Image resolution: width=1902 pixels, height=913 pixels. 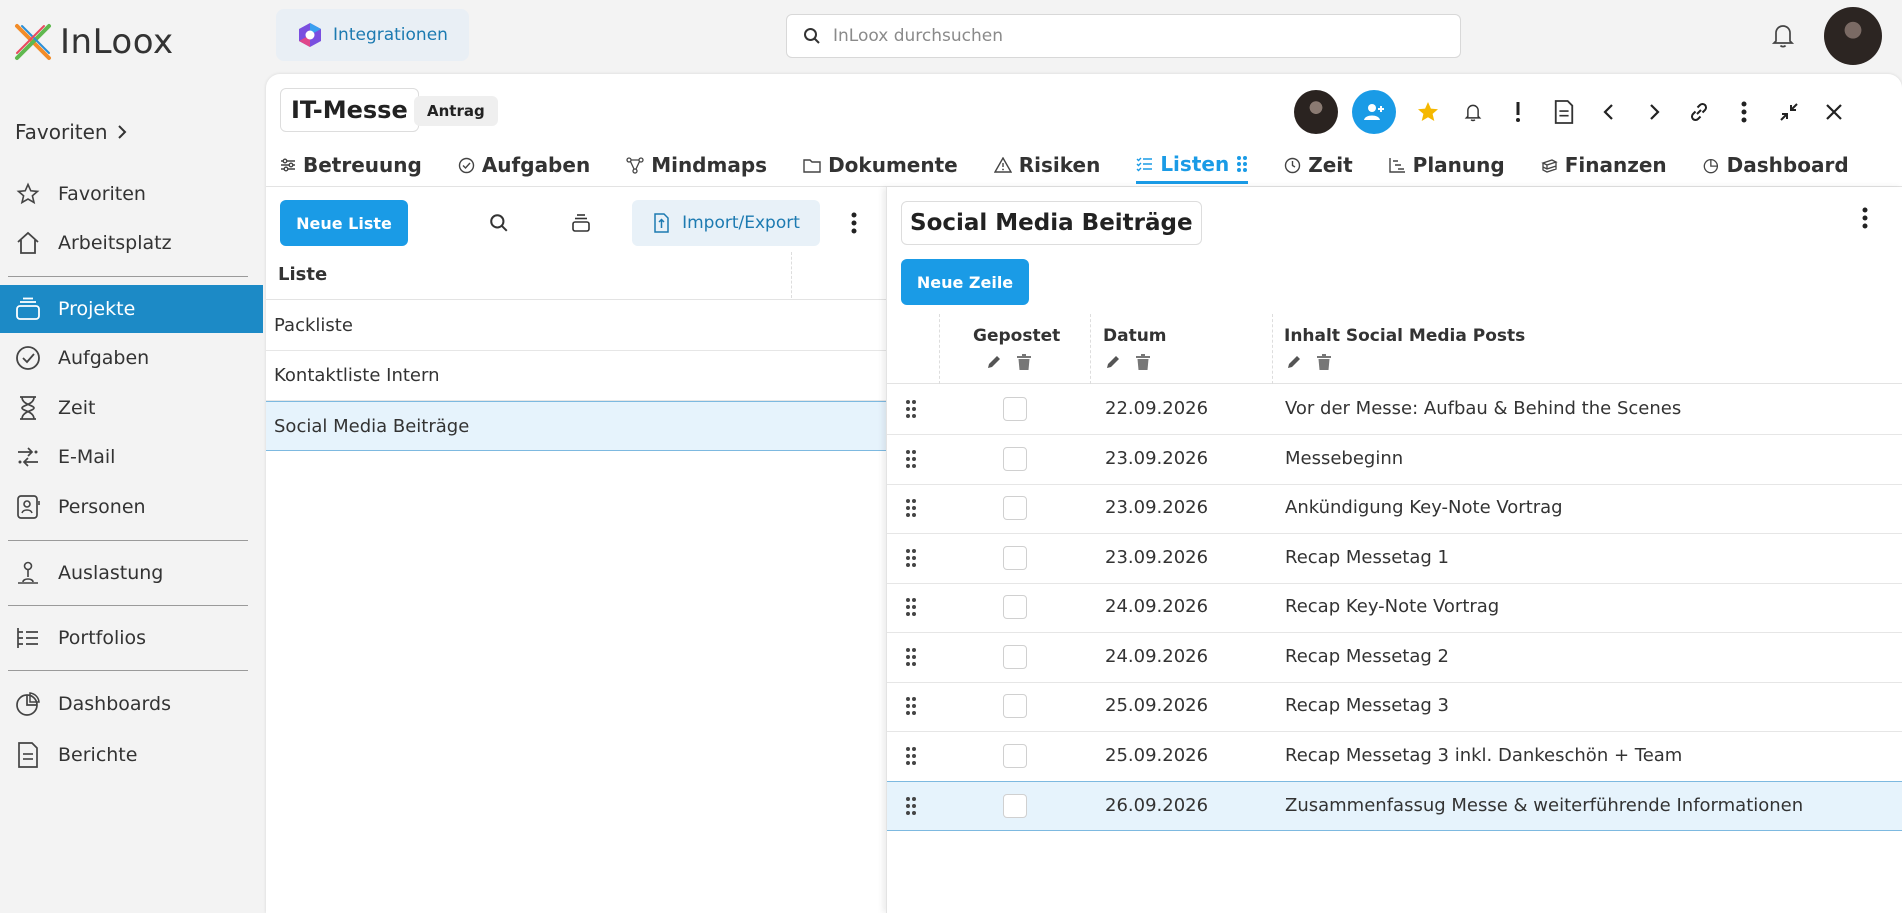 What do you see at coordinates (1424, 507) in the screenshot?
I see `content-cell: Ankündigung Key-Note Vortrag` at bounding box center [1424, 507].